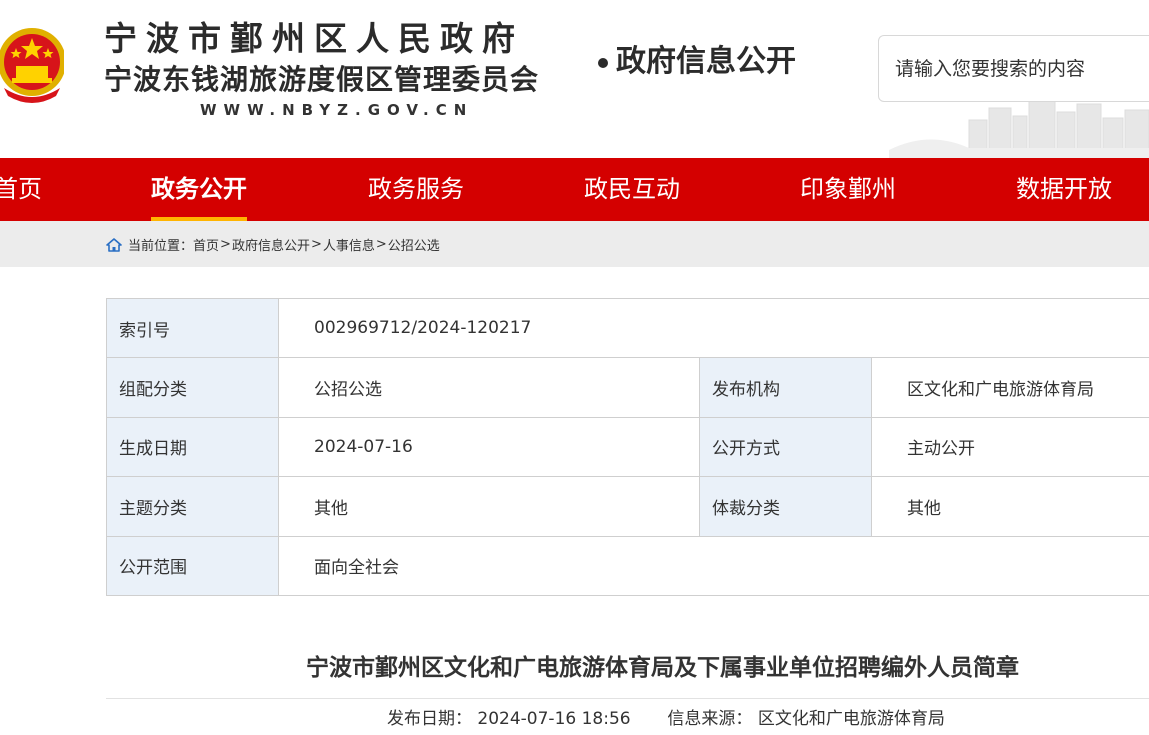 This screenshot has height=735, width=1149. Describe the element at coordinates (199, 189) in the screenshot. I see `nav-item-government-affairs: 政务公开` at that location.